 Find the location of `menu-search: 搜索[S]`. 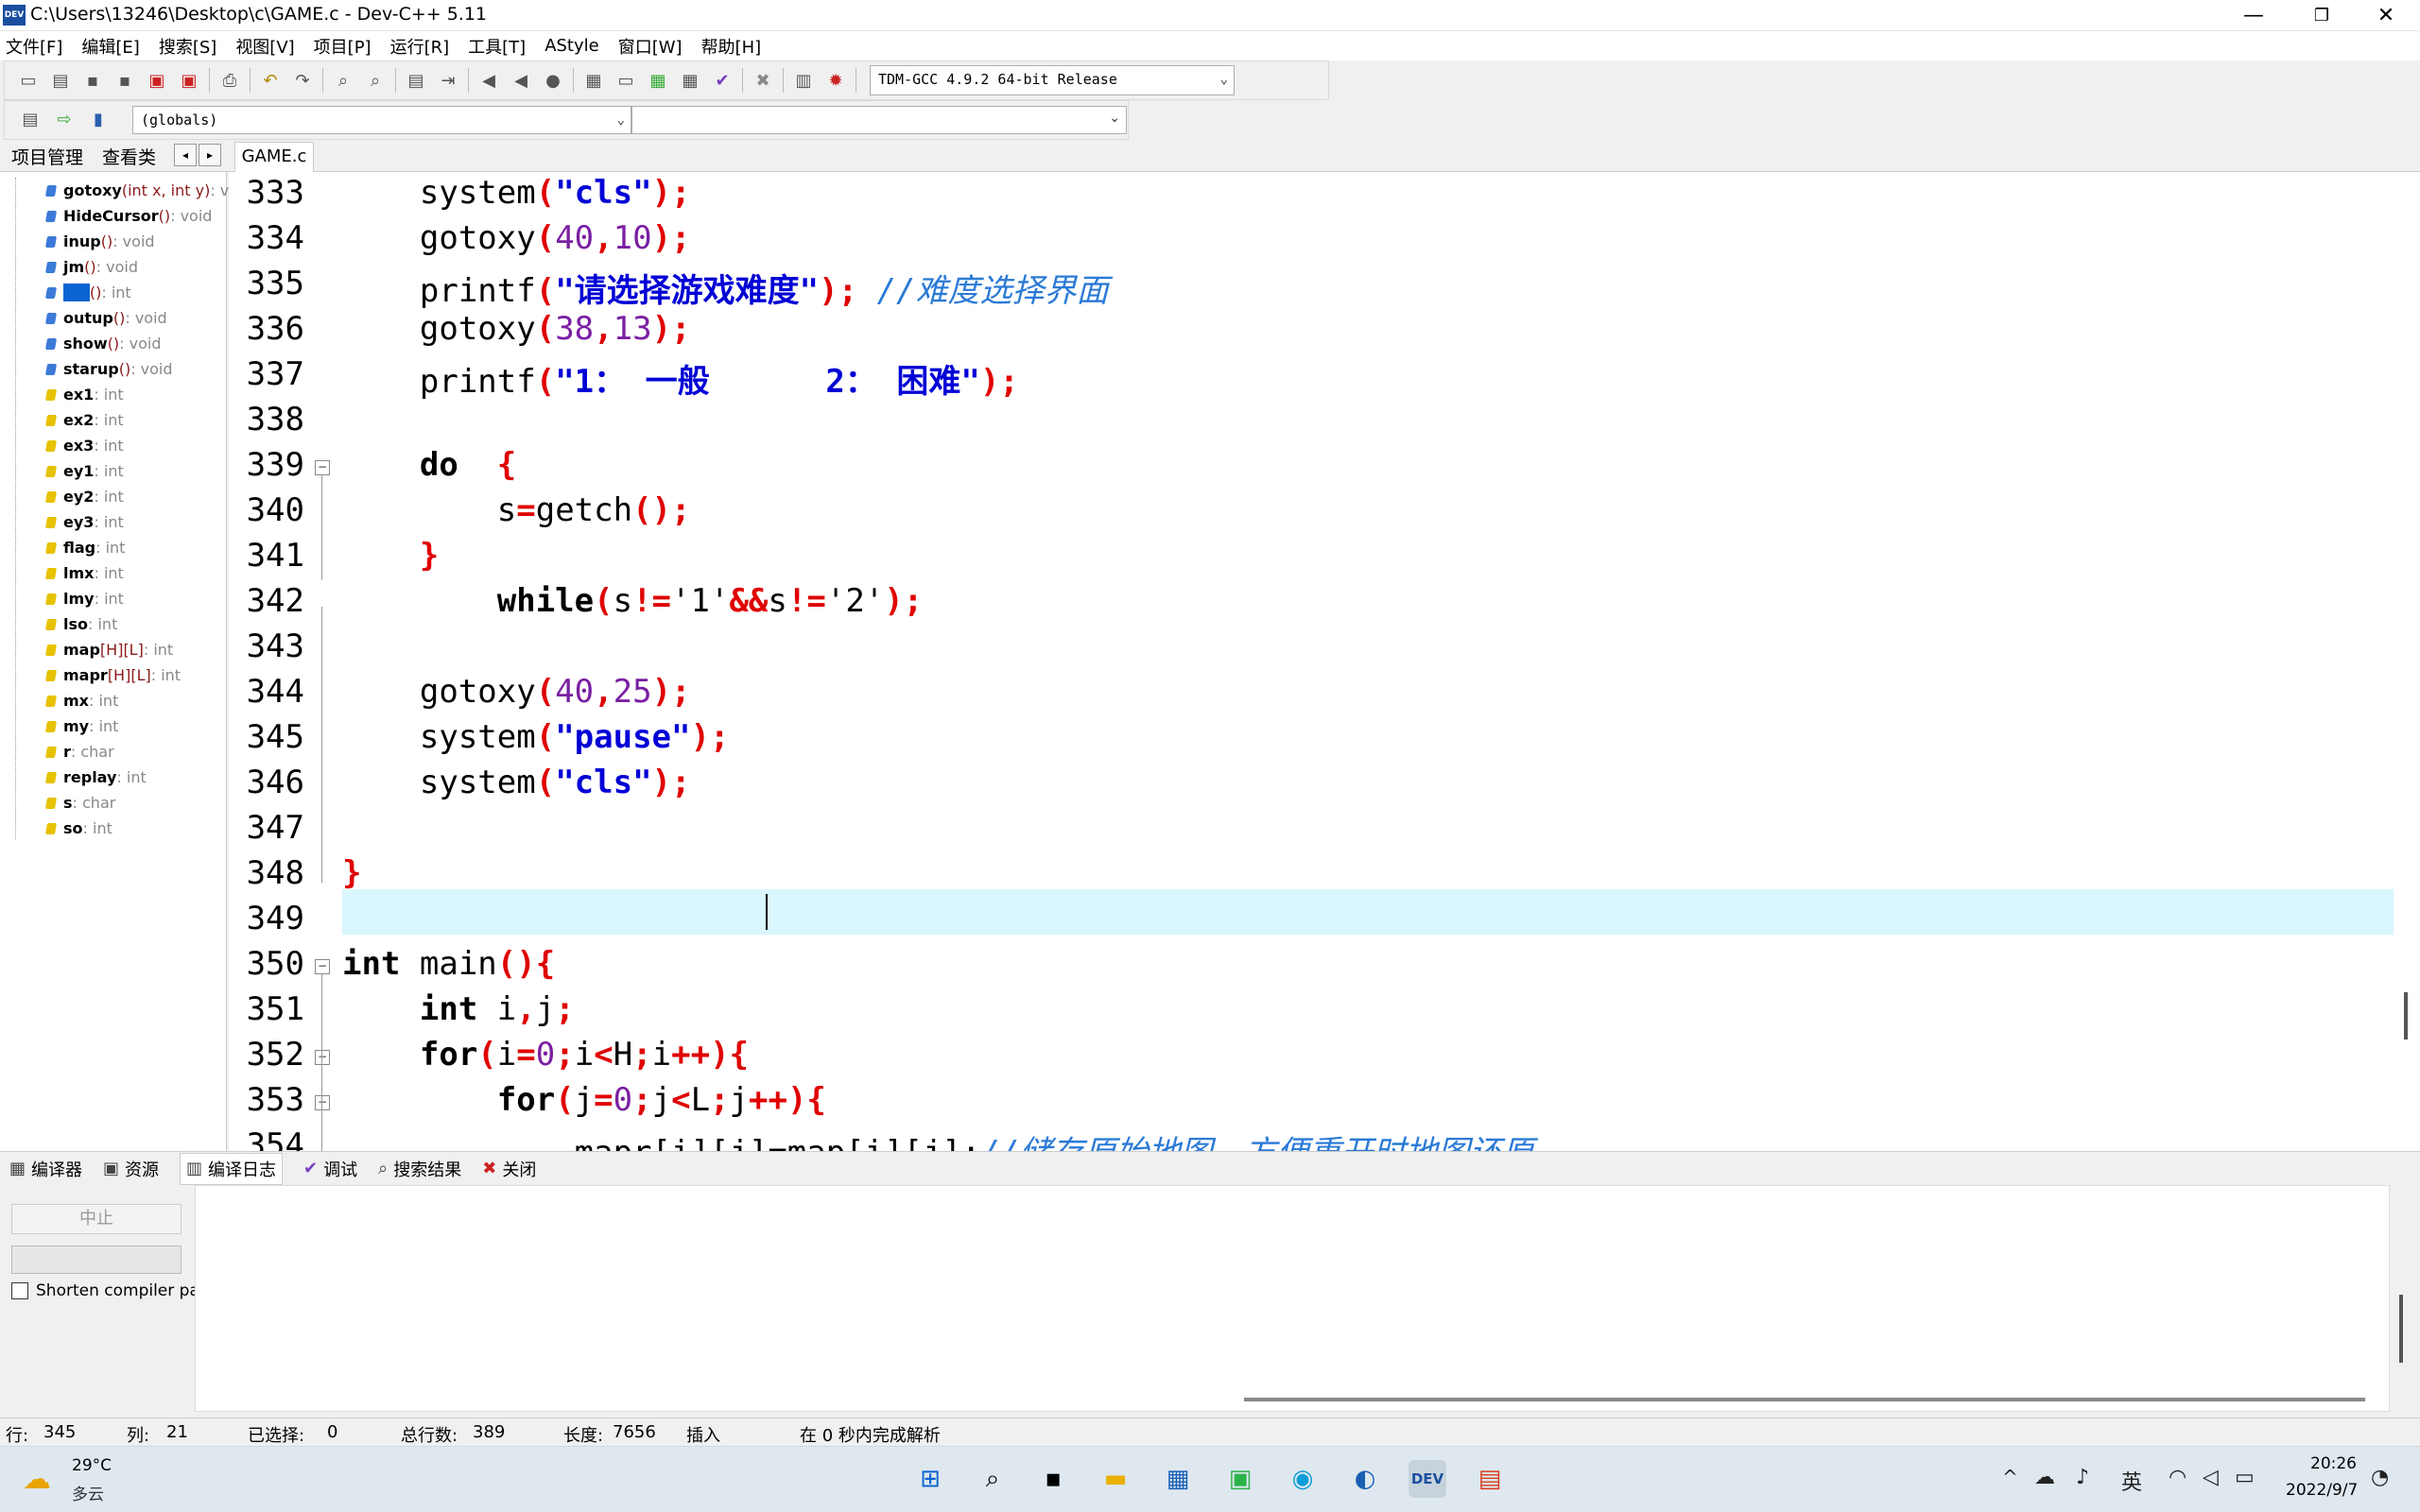

menu-search: 搜索[S] is located at coordinates (187, 46).